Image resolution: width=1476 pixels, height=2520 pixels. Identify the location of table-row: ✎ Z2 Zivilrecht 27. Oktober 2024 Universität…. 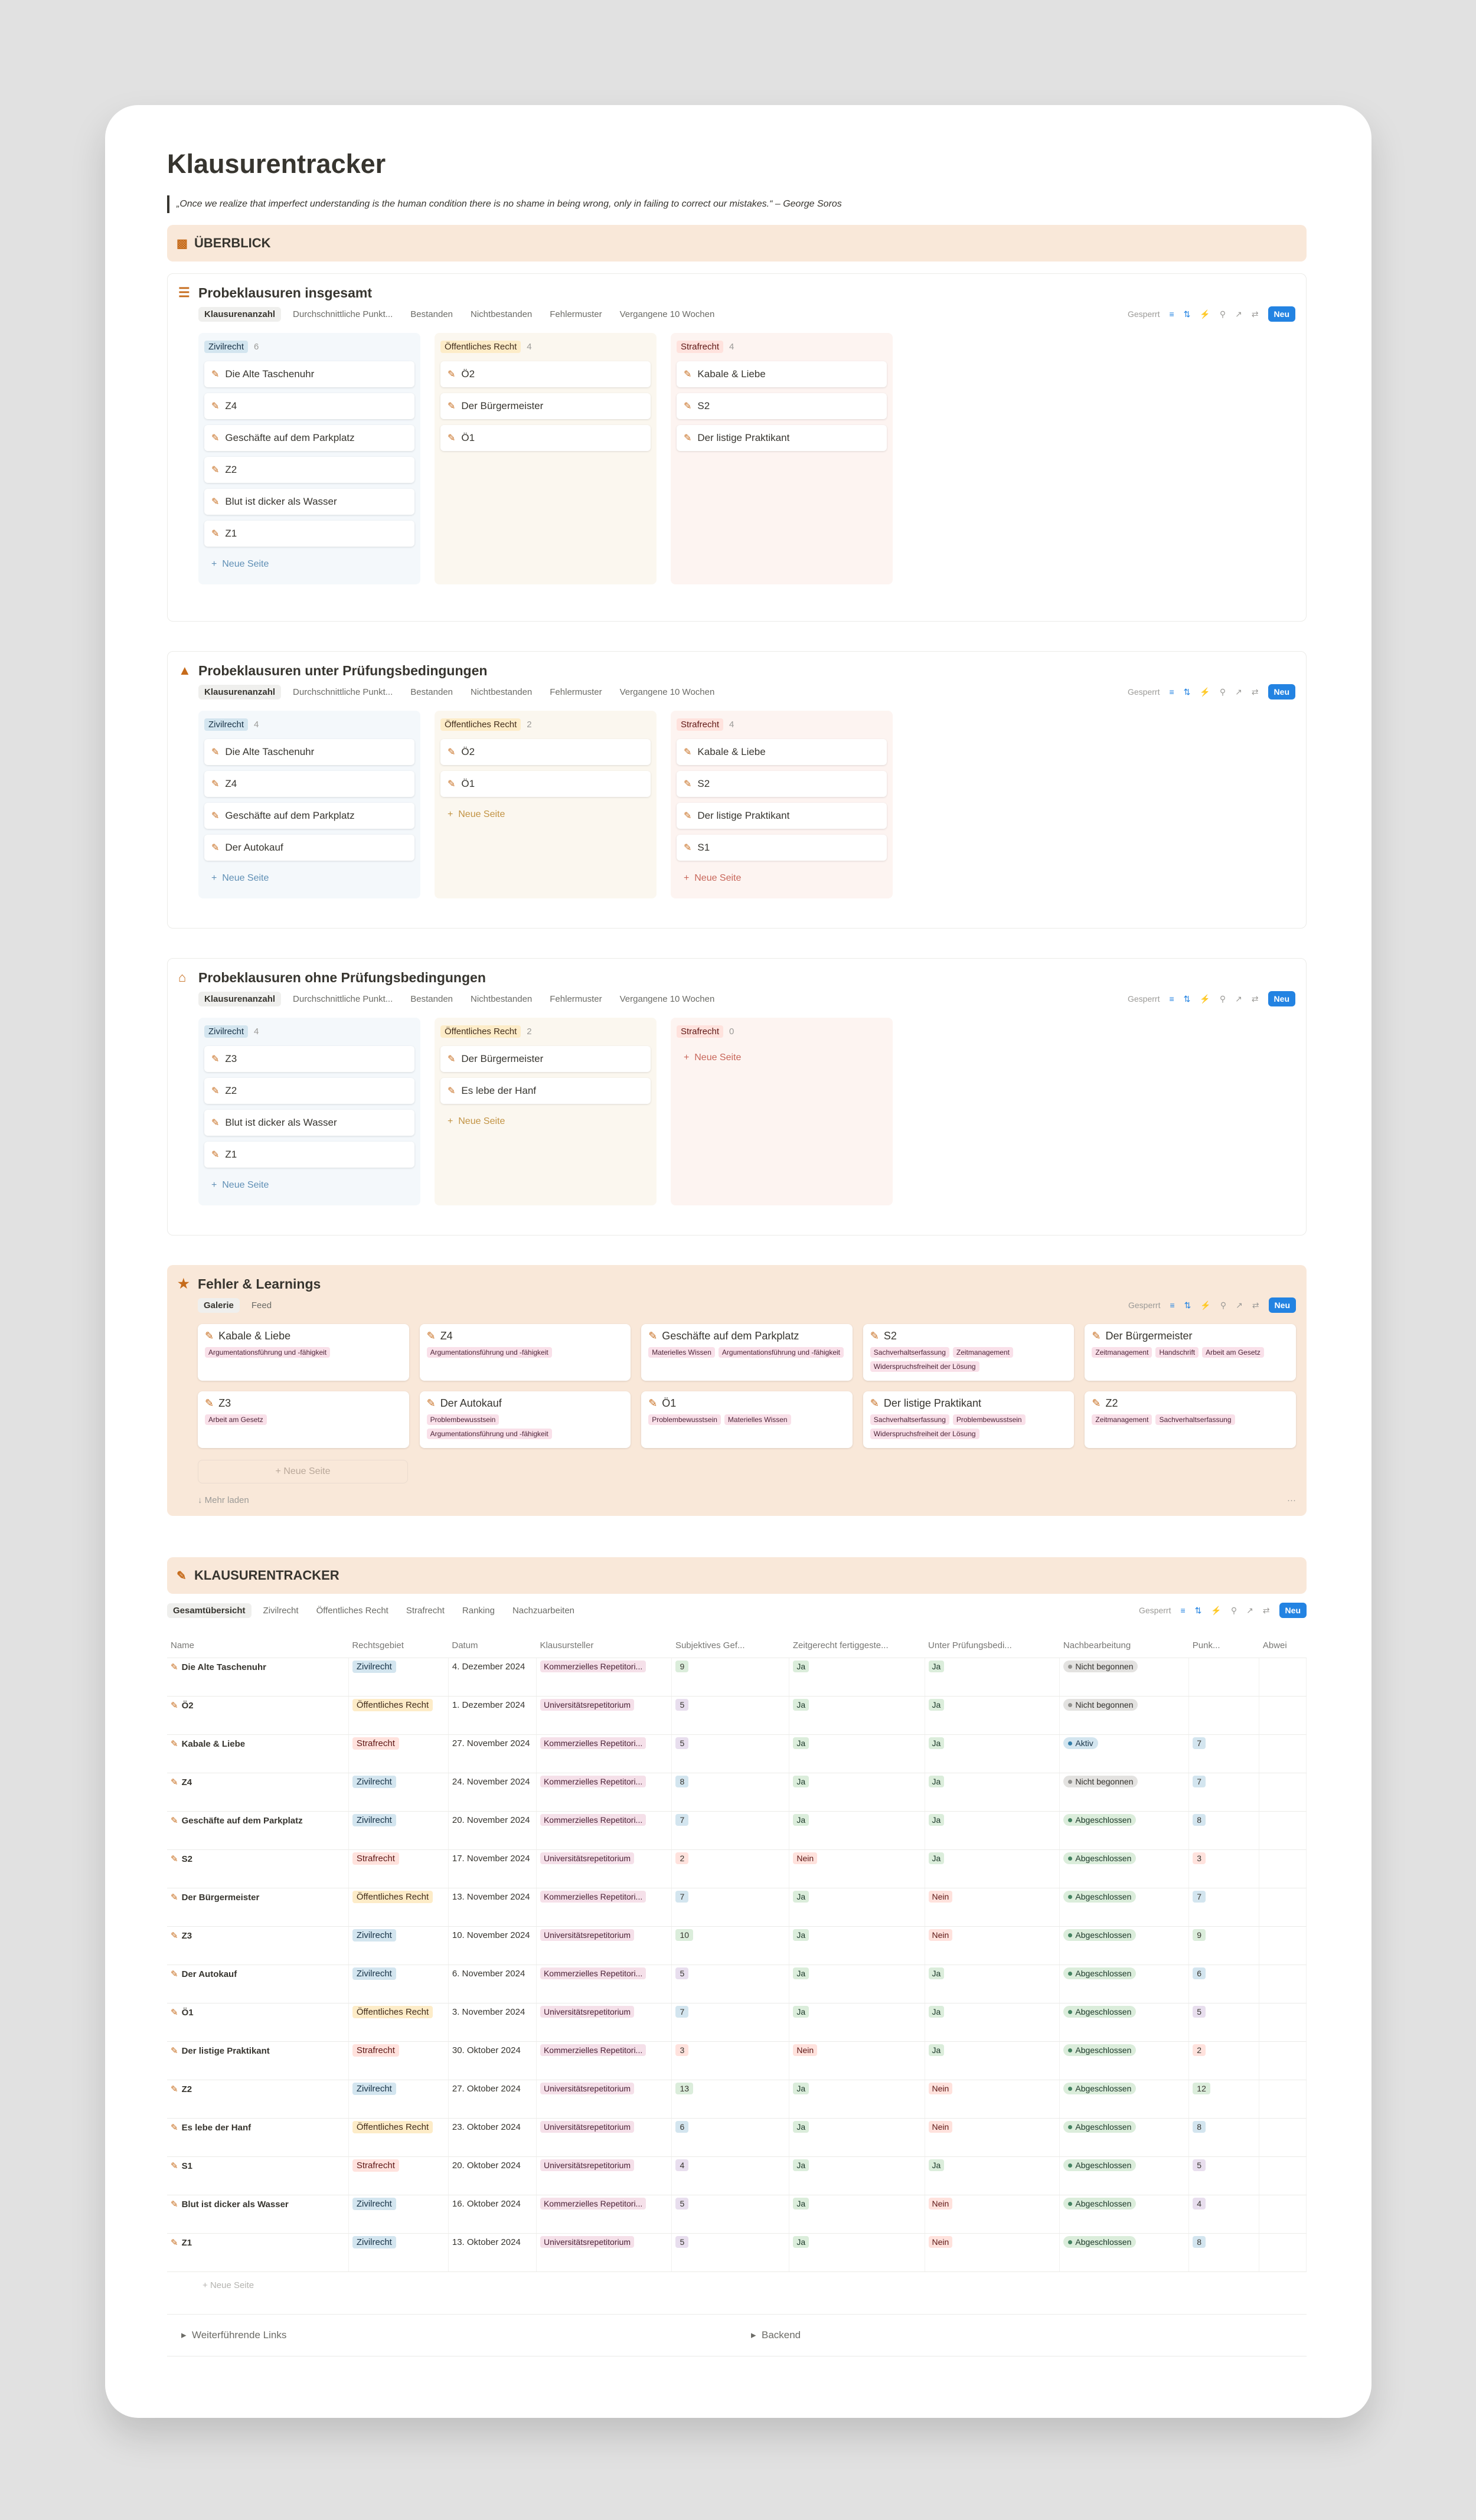
(737, 2099).